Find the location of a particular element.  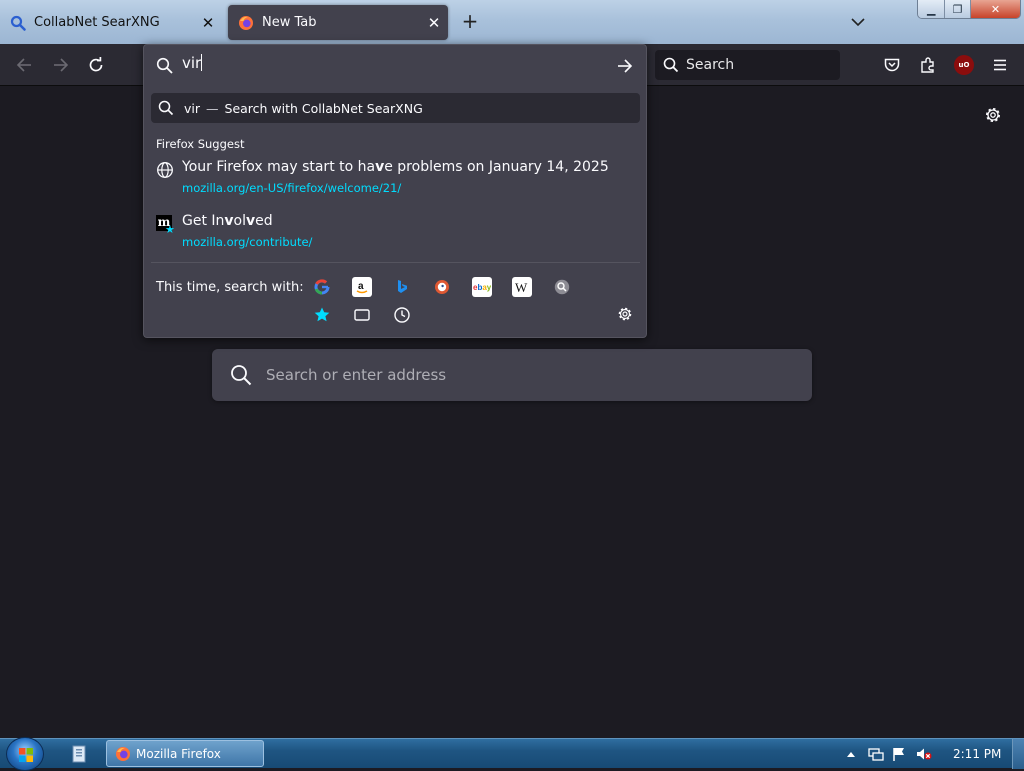

new-tab-button: + is located at coordinates (470, 22).